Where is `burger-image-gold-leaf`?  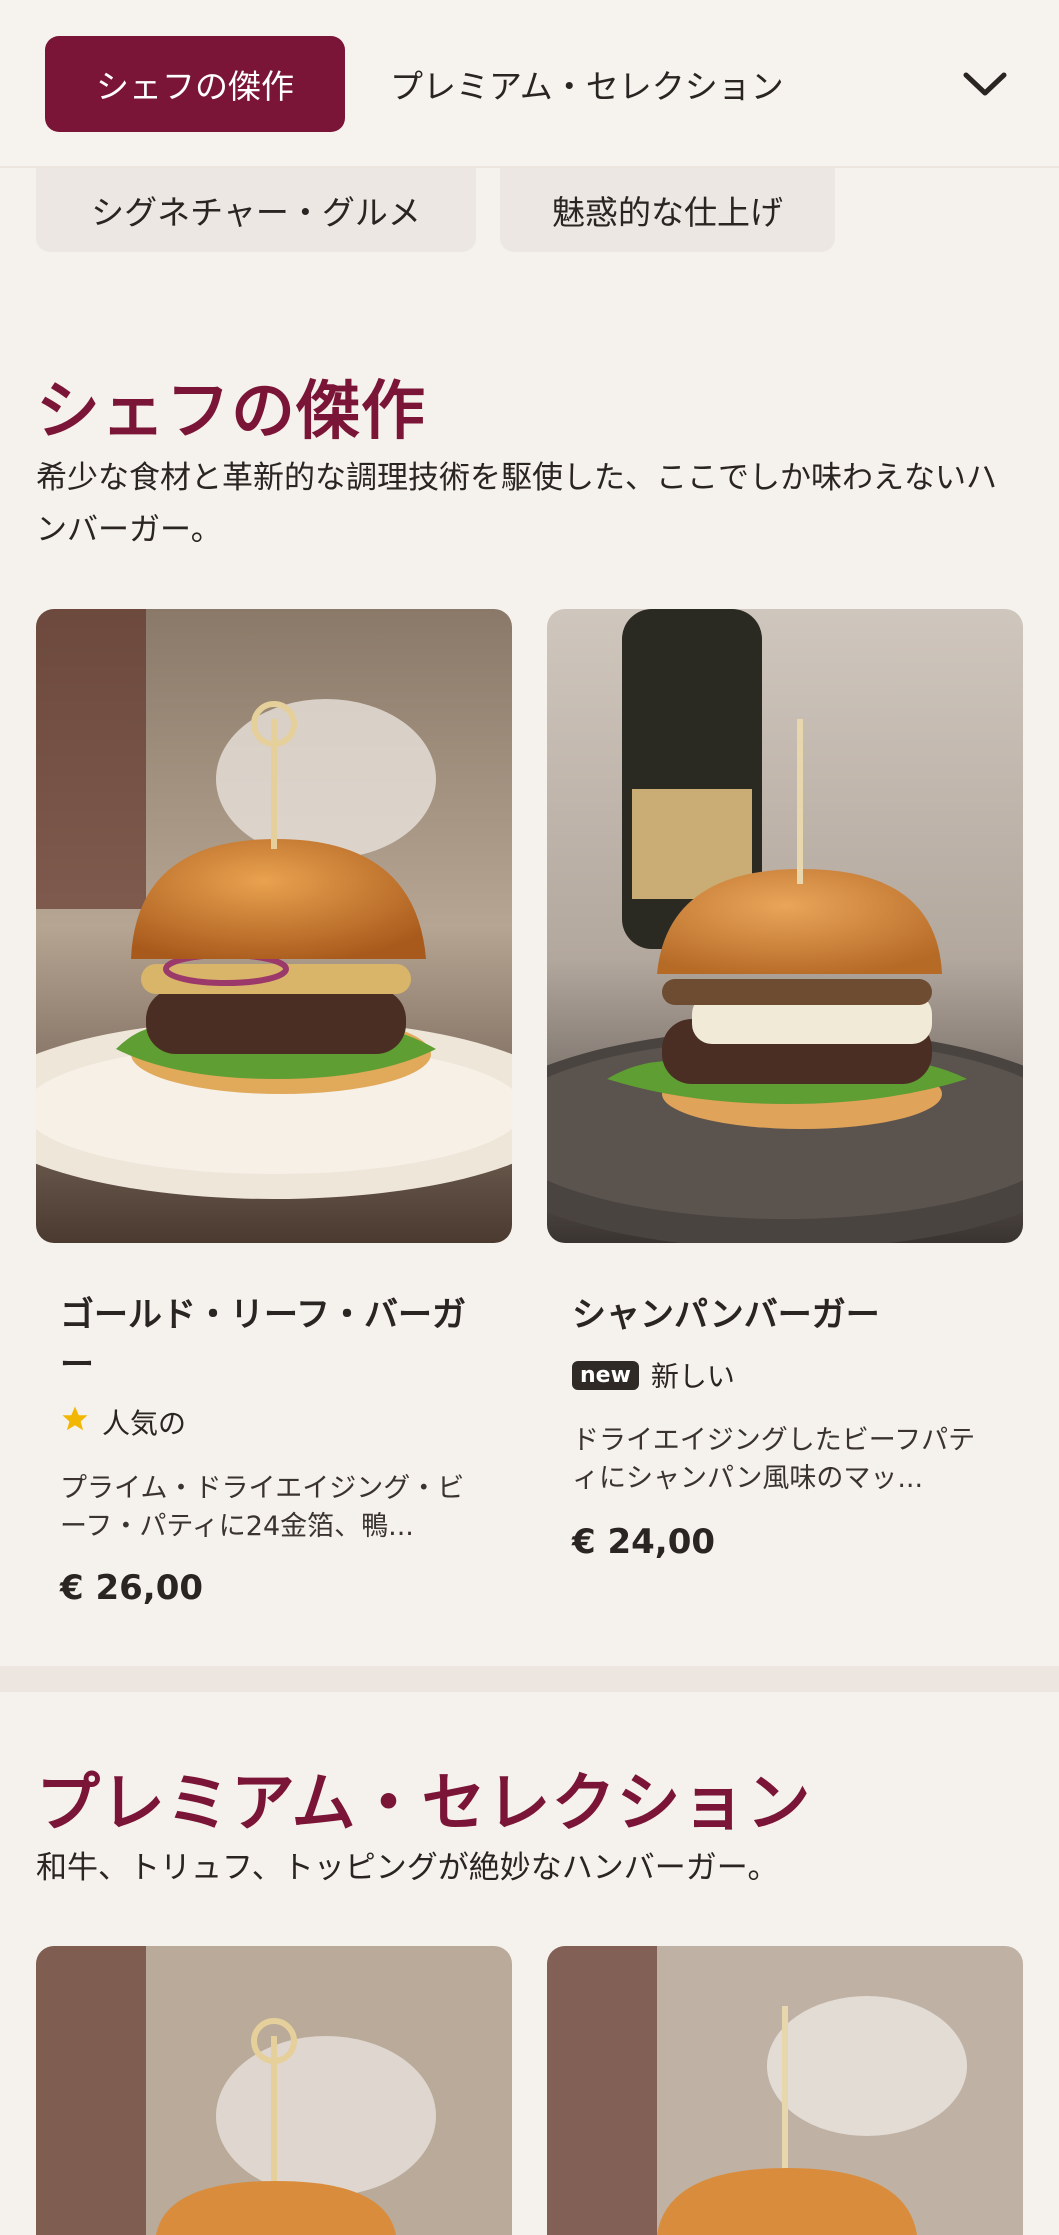 burger-image-gold-leaf is located at coordinates (274, 926).